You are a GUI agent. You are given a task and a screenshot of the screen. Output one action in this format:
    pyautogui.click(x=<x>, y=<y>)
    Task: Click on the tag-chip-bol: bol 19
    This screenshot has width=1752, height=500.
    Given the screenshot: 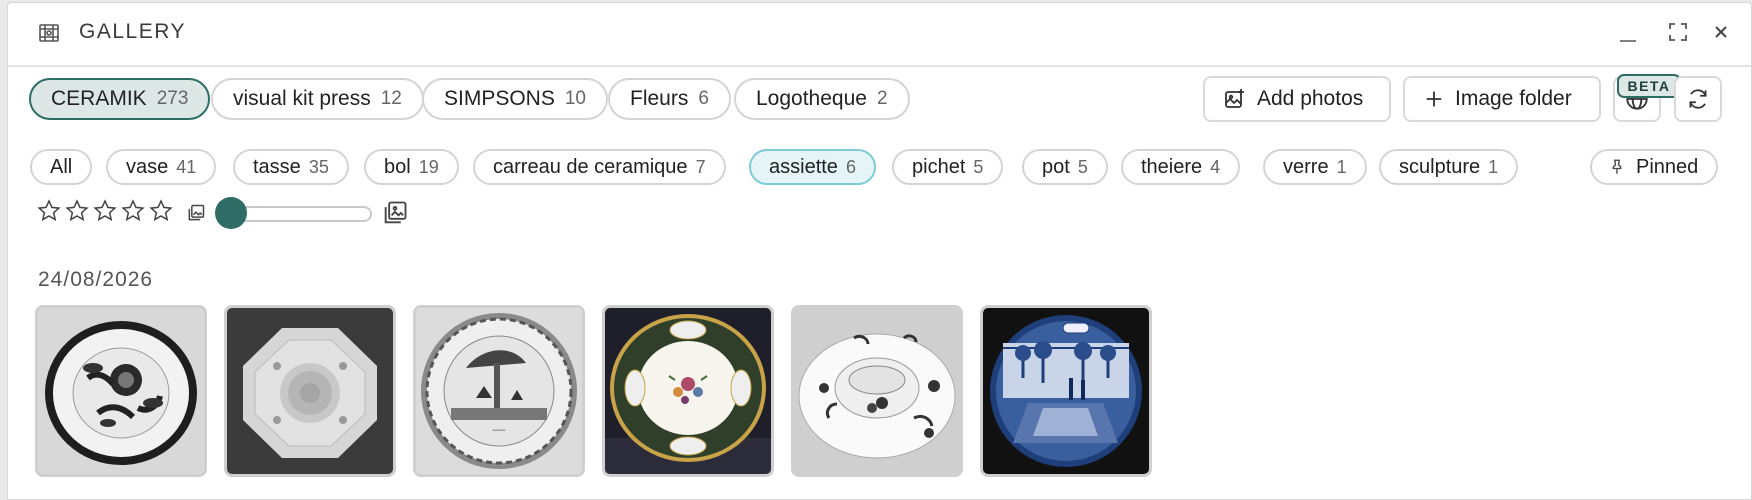 What is the action you would take?
    pyautogui.click(x=411, y=167)
    